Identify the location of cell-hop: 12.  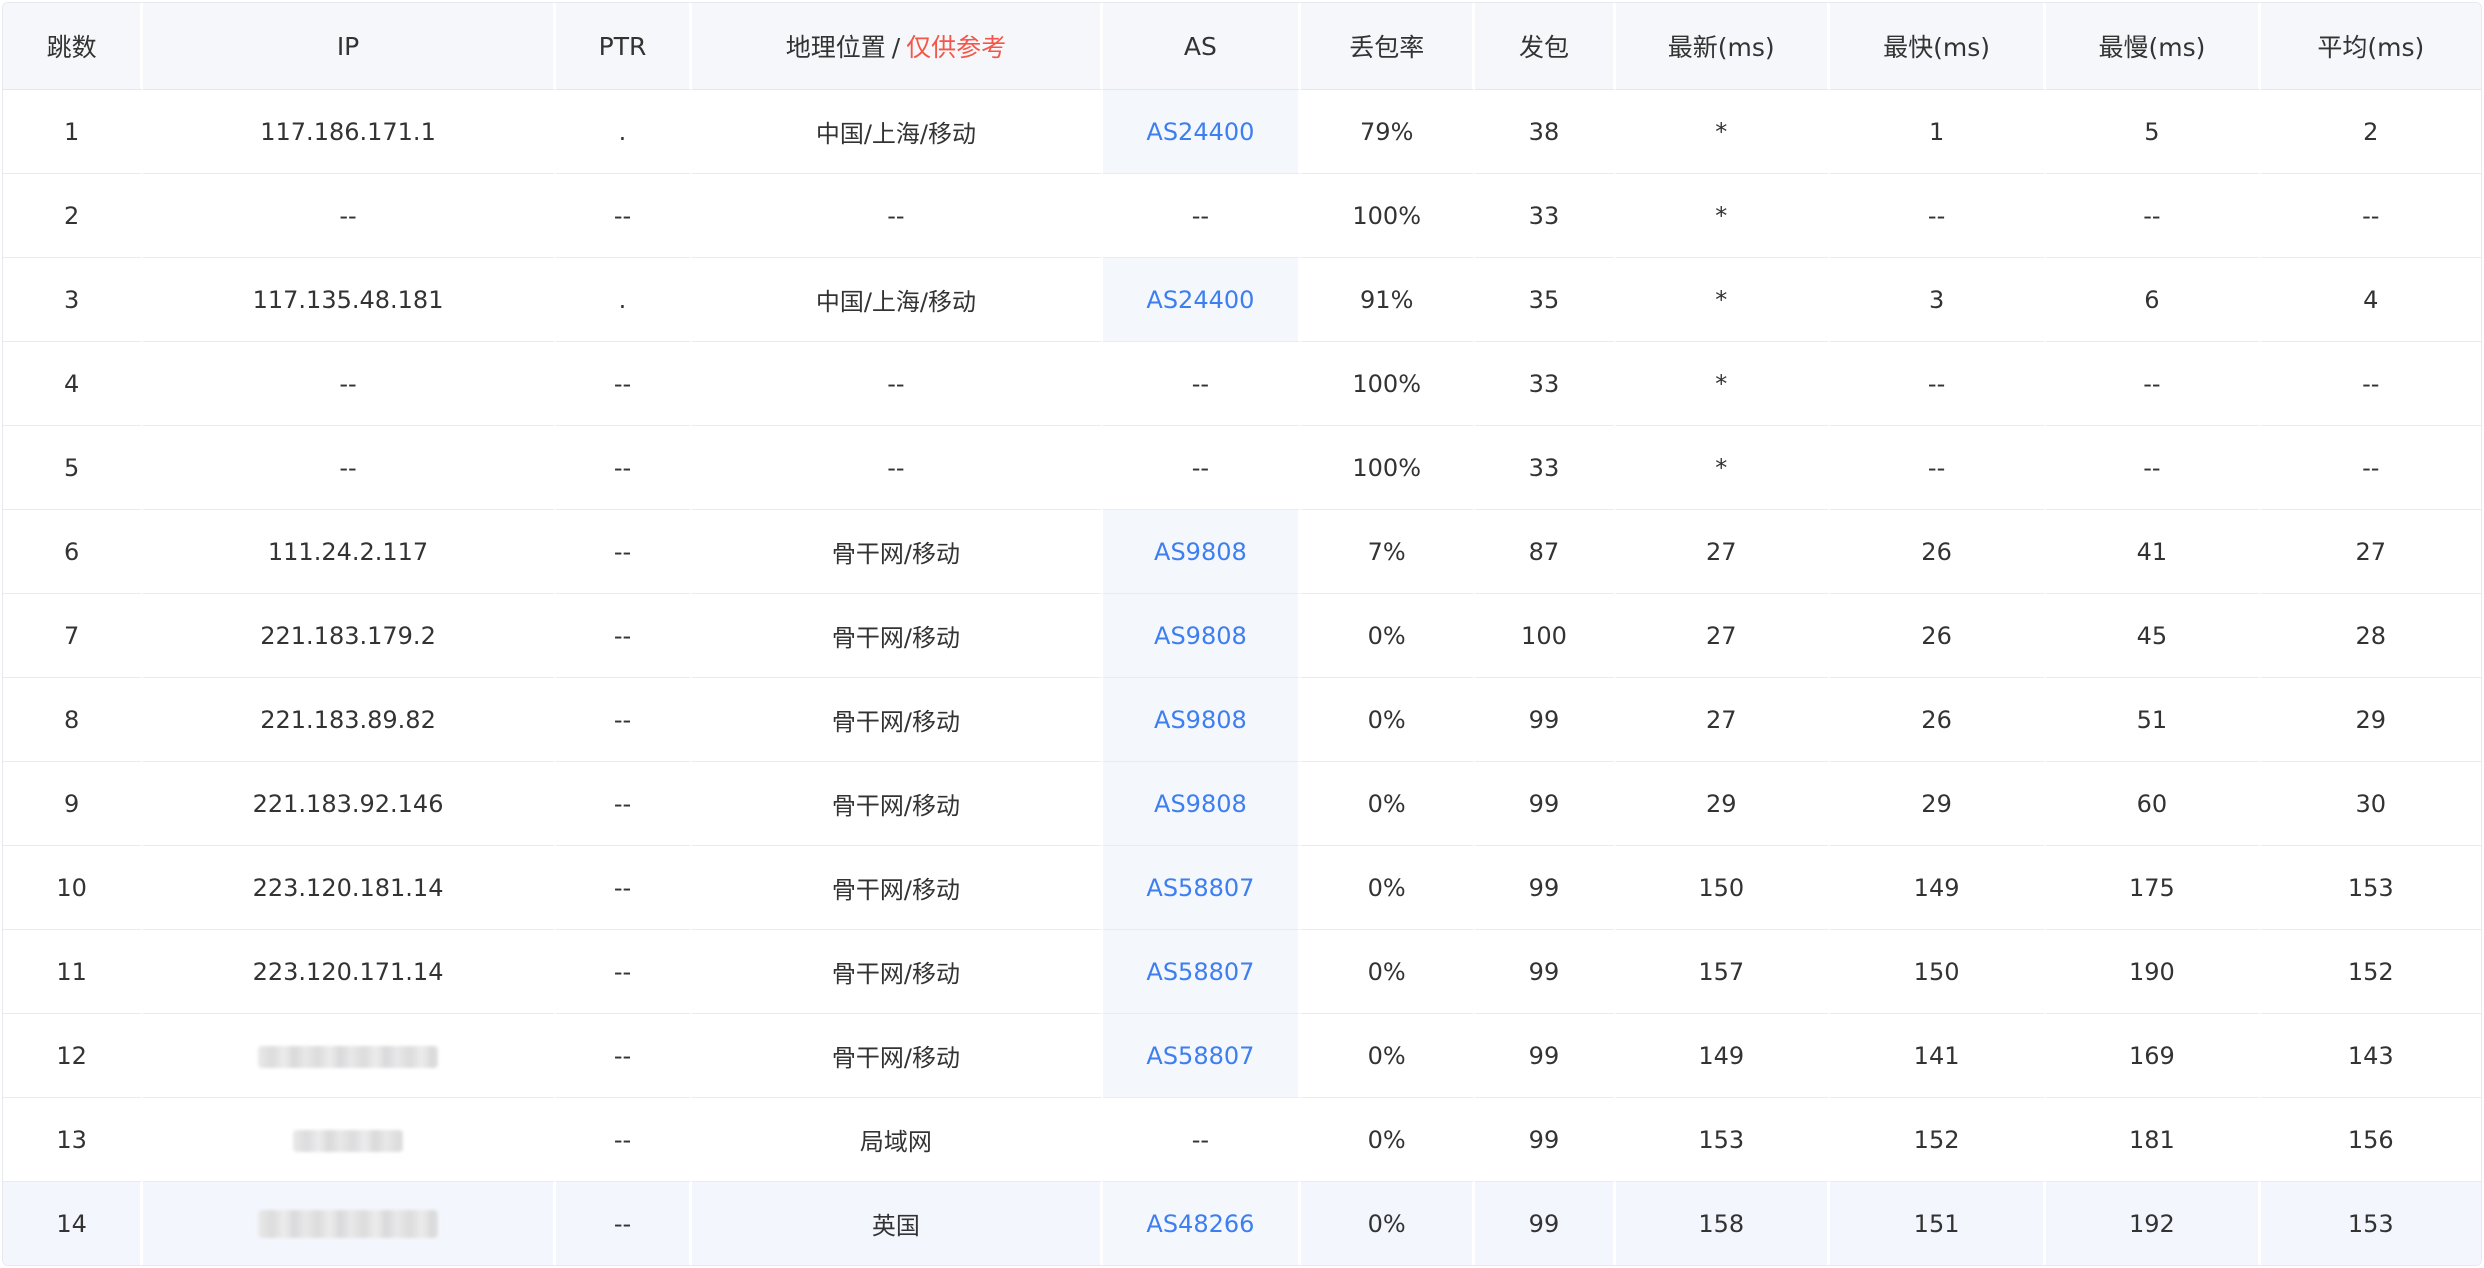
(73, 1056).